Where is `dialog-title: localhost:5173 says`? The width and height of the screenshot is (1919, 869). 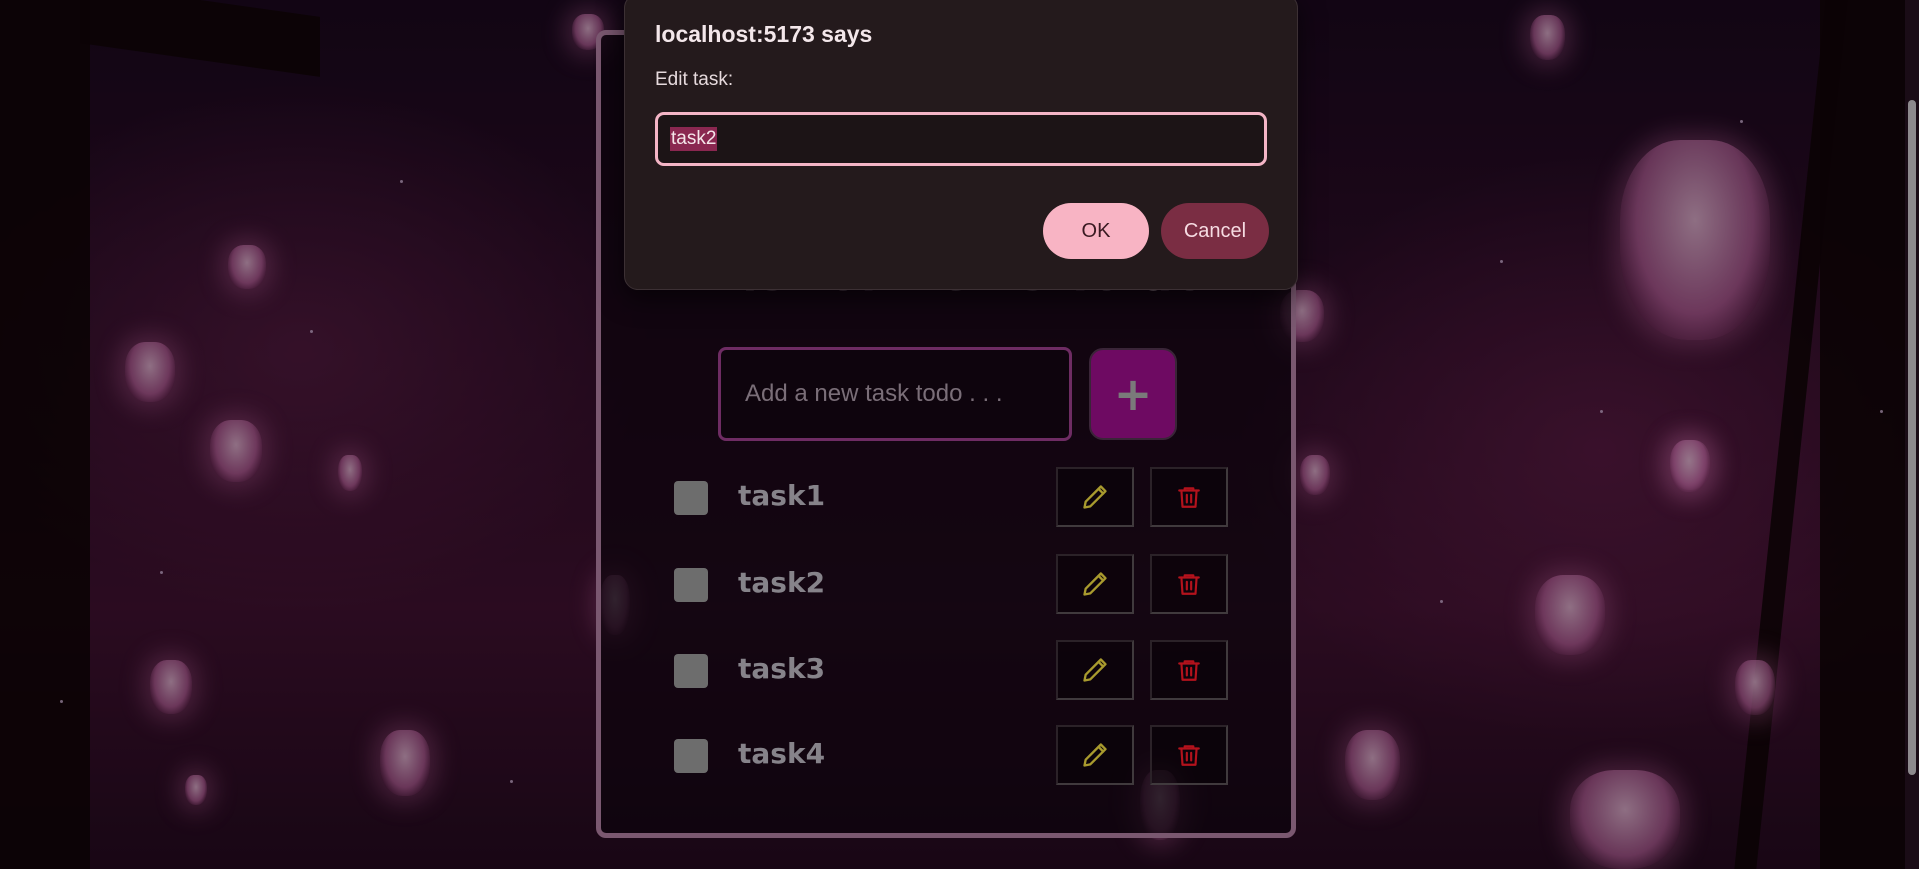
dialog-title: localhost:5173 says is located at coordinates (764, 34).